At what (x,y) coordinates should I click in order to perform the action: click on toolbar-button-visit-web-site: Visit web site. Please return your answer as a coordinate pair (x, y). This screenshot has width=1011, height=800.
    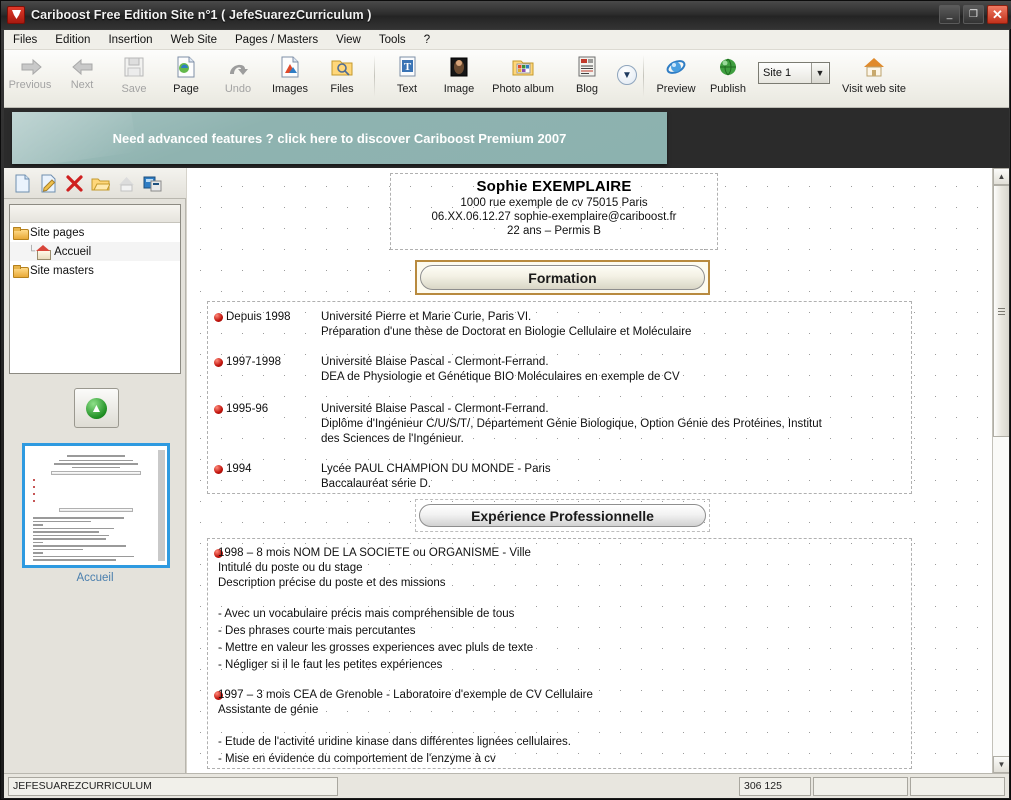
    Looking at the image, I should click on (874, 74).